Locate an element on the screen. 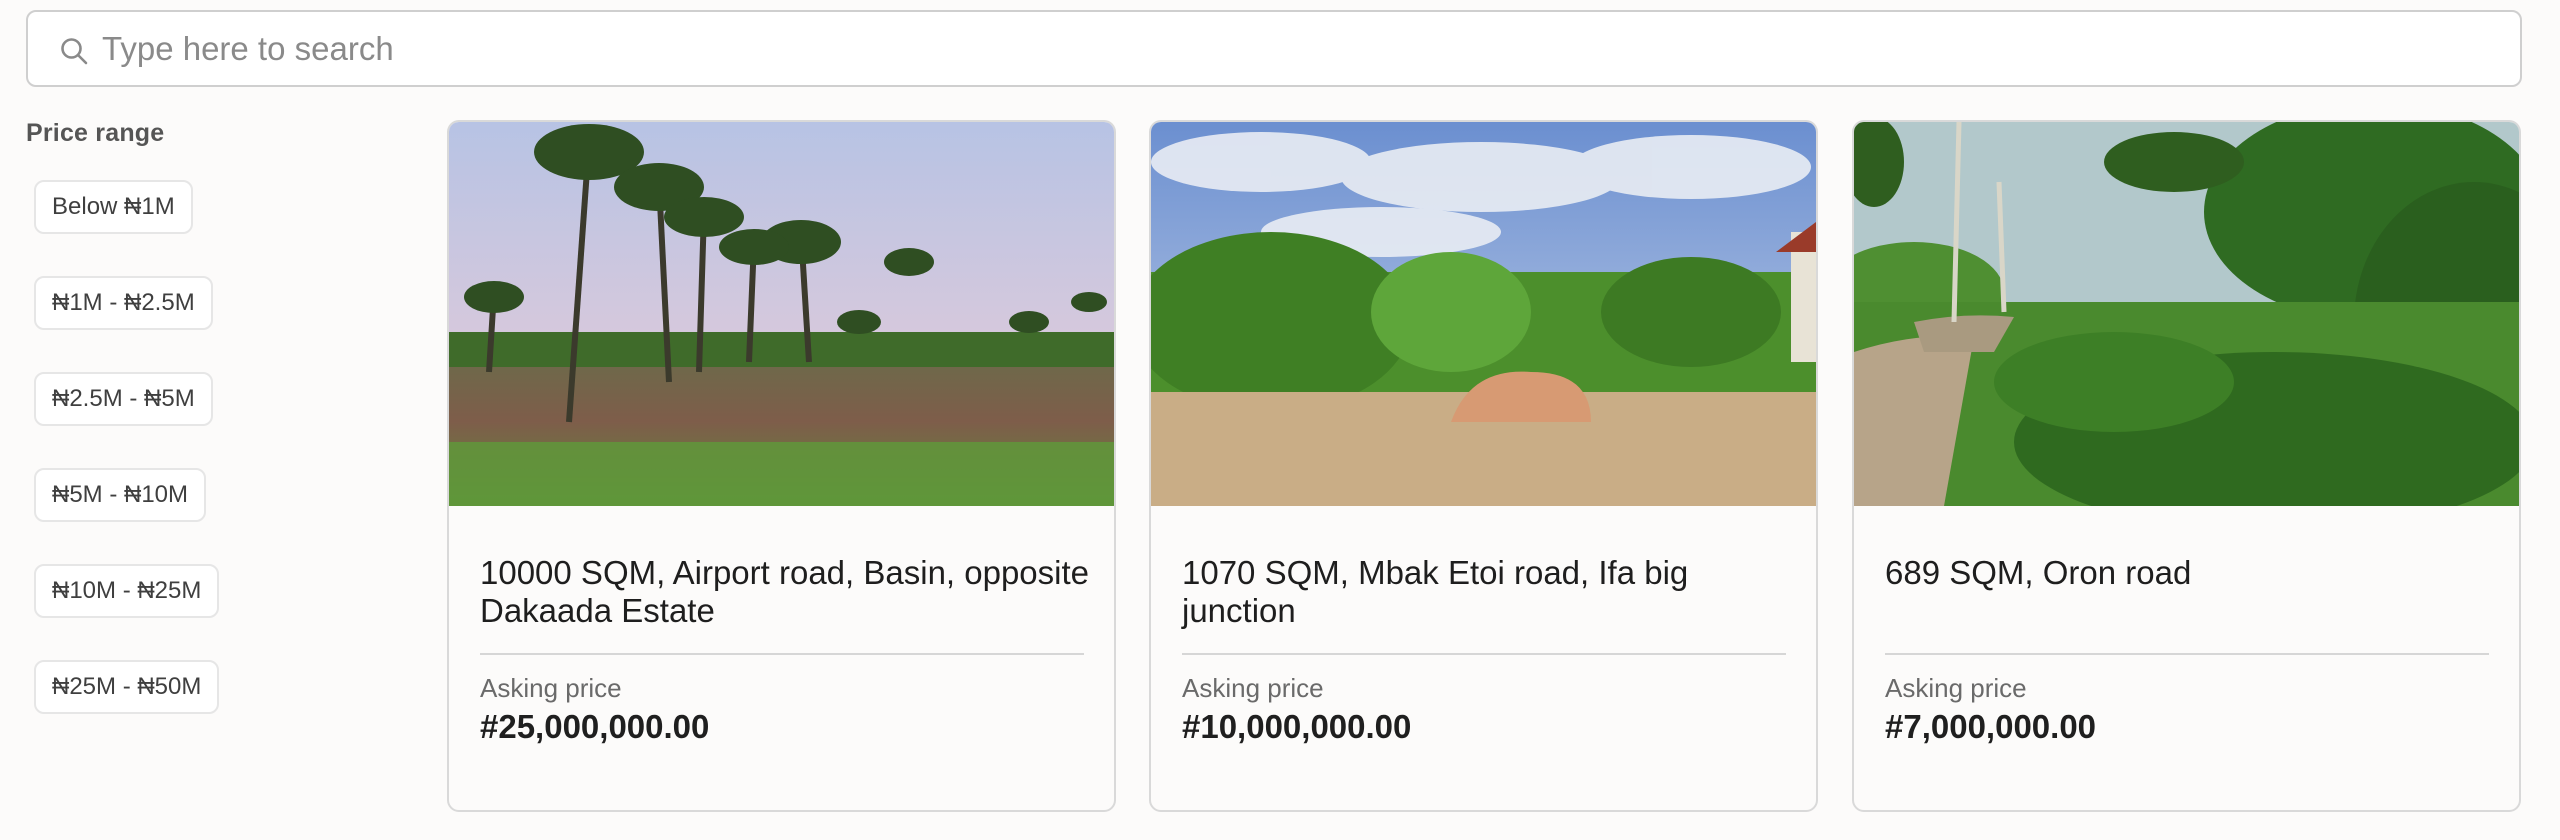 The height and width of the screenshot is (840, 2560). price-chip-25m-50m: ₦25M - ₦50M is located at coordinates (127, 687).